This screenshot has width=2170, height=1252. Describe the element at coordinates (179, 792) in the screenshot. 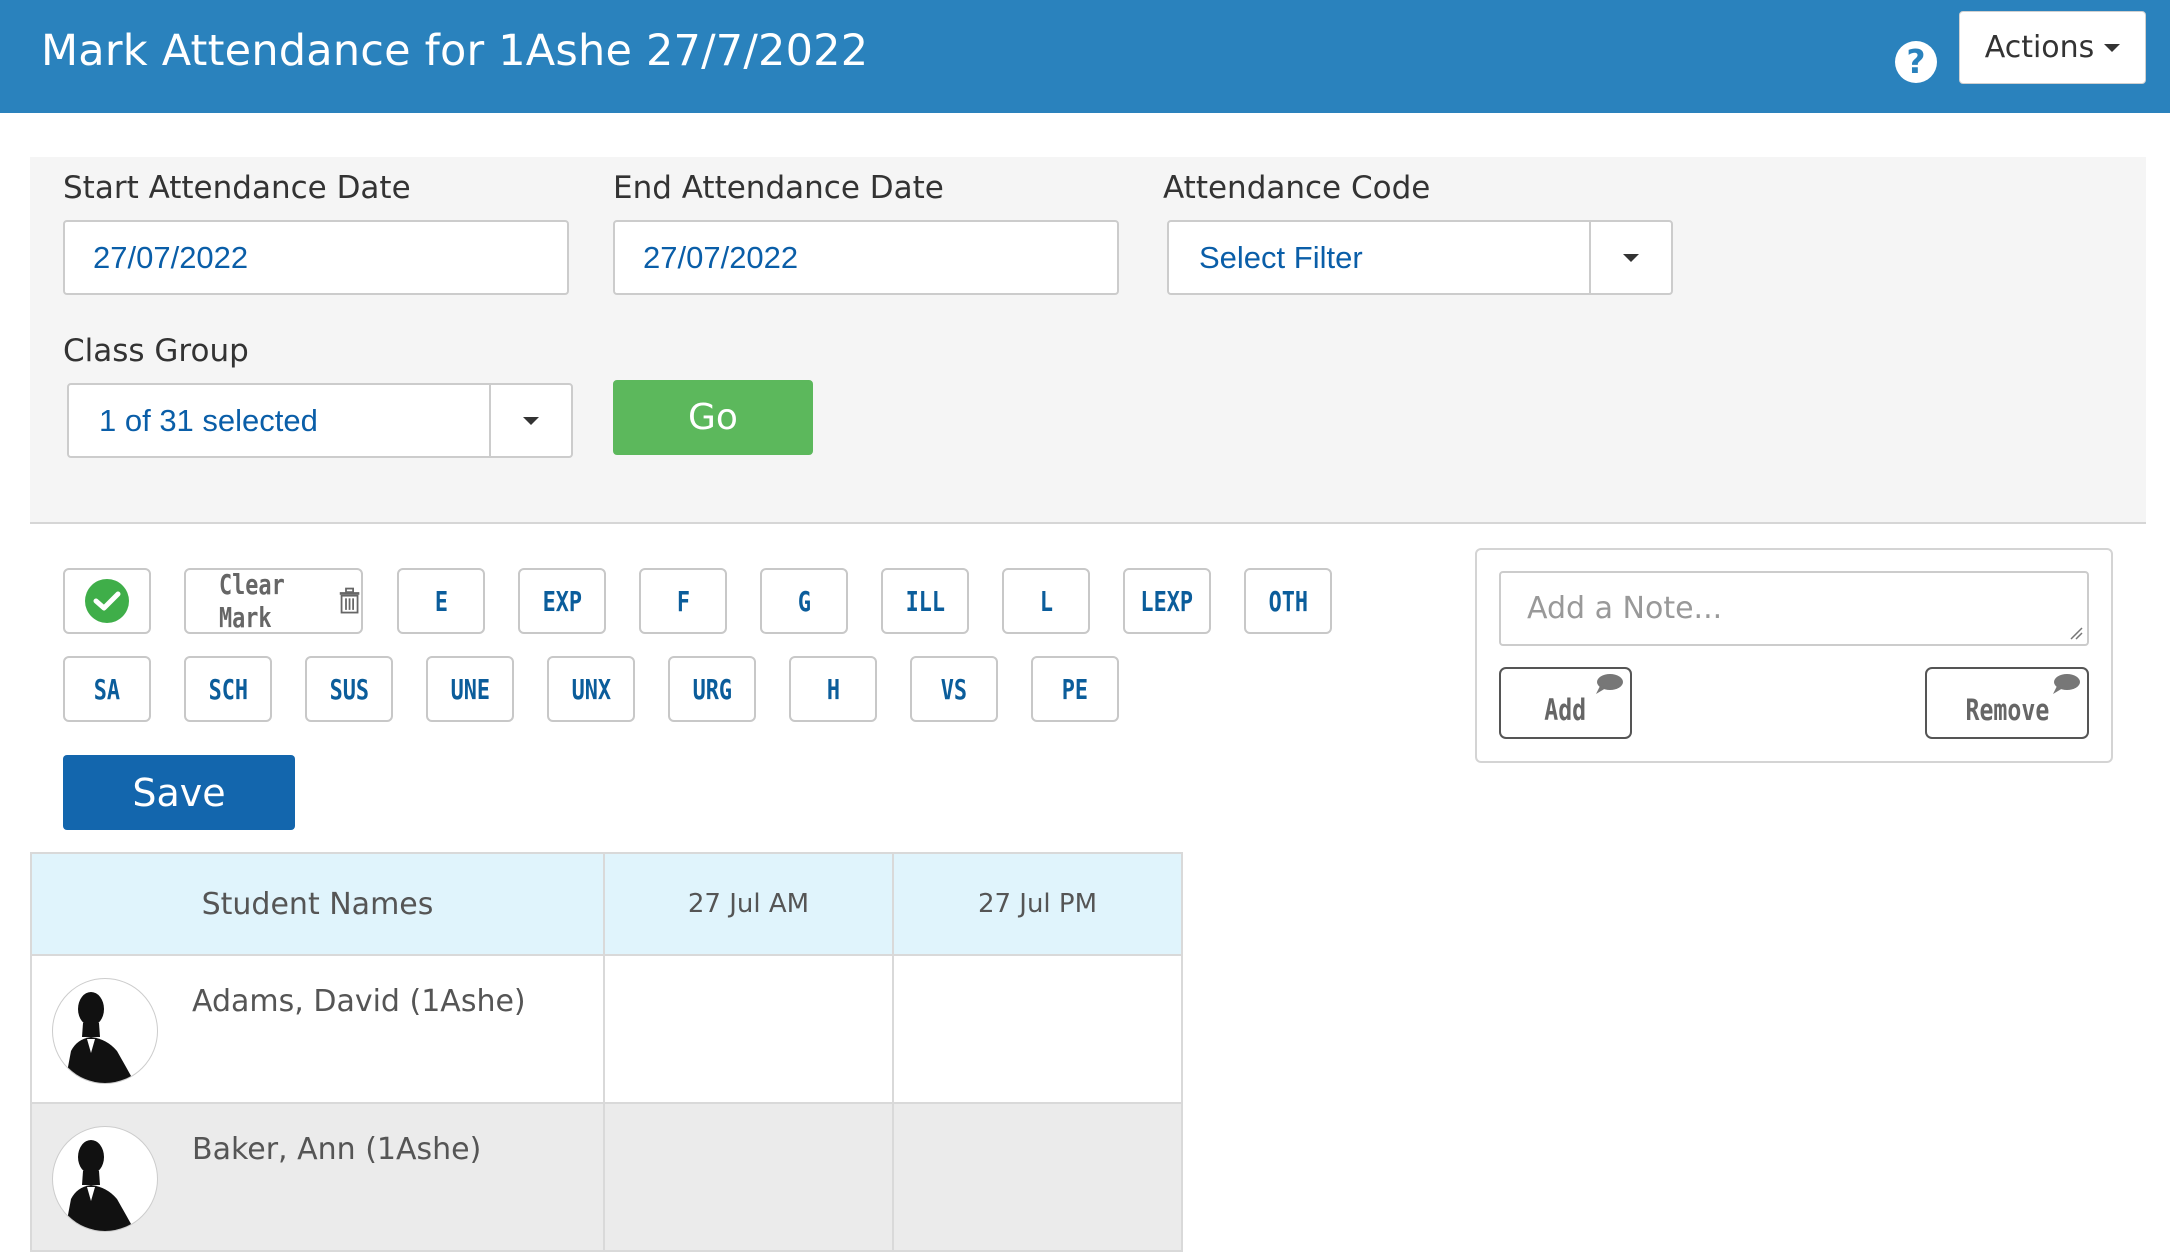

I see `save-button: Save` at that location.